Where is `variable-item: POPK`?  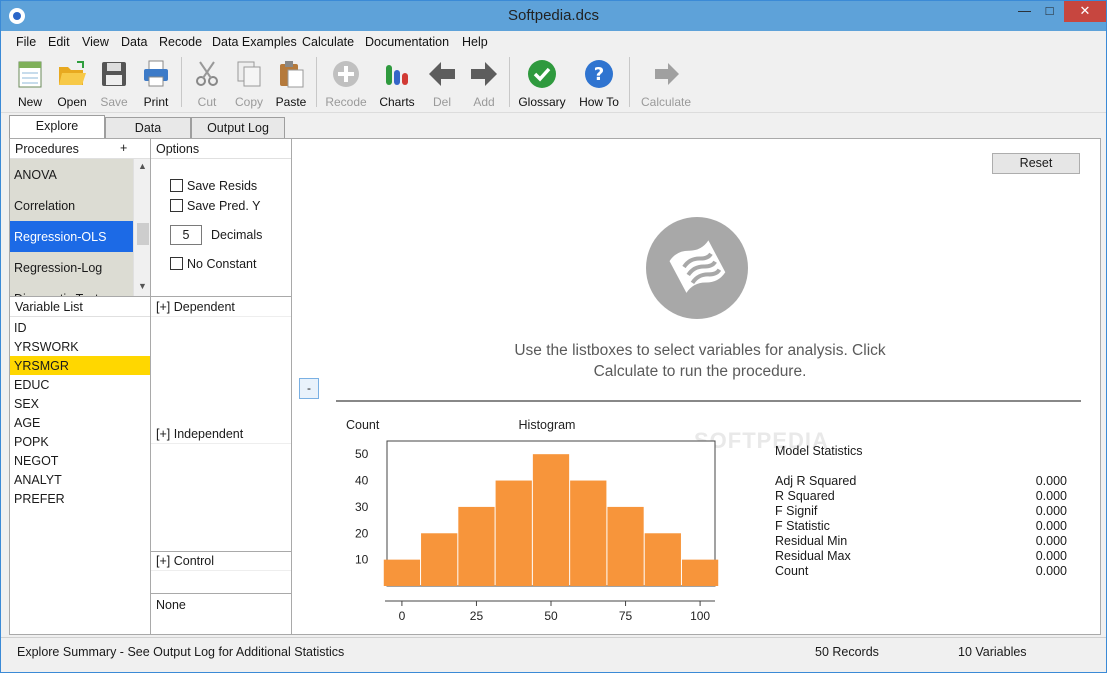
variable-item: POPK is located at coordinates (80, 441).